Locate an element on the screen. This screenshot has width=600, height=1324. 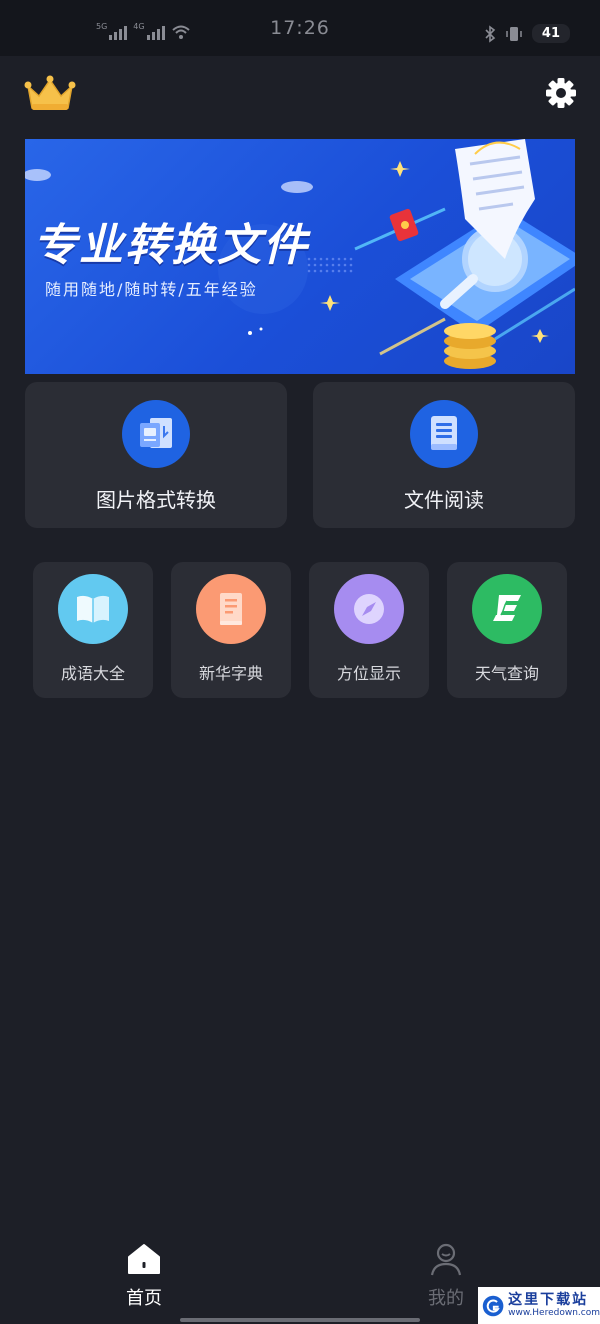
compass-icon-circle is located at coordinates (369, 609).